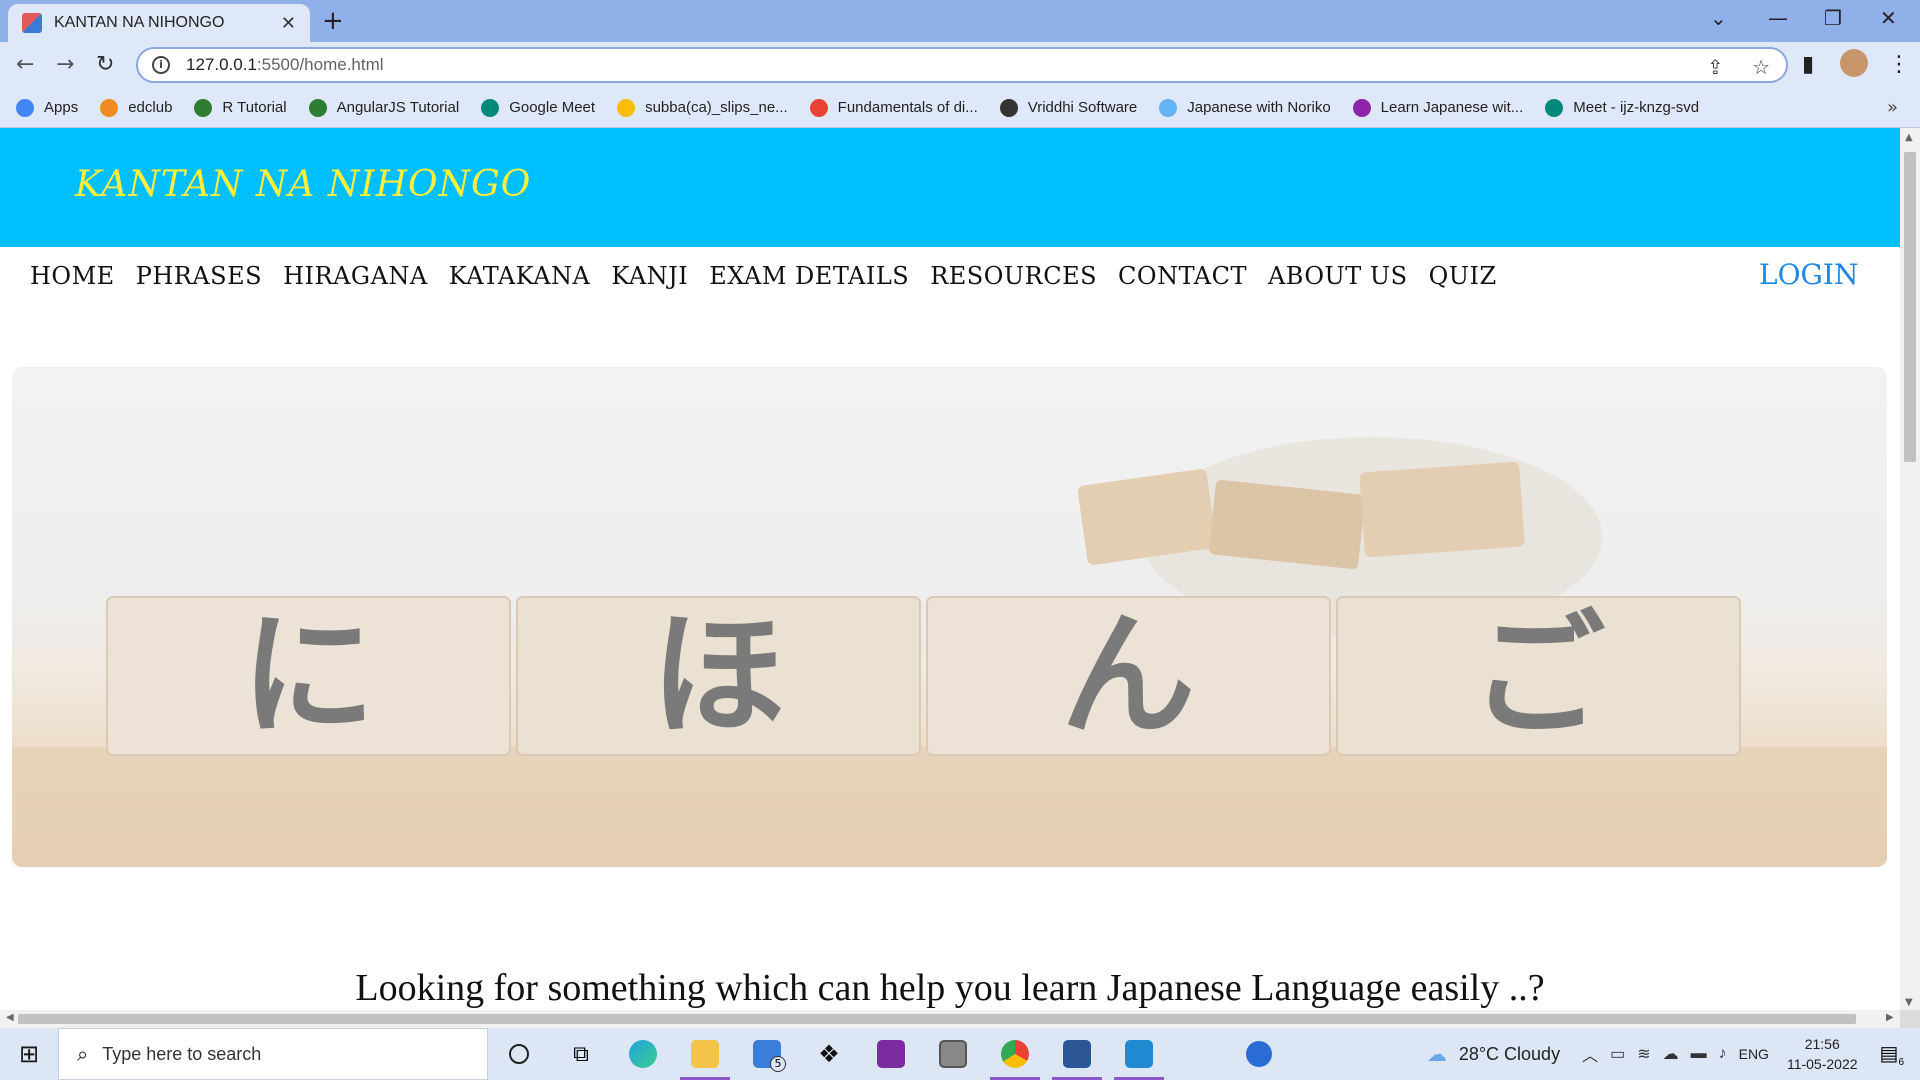 The height and width of the screenshot is (1080, 1920). Describe the element at coordinates (767, 1054) in the screenshot. I see `mail-icon: 5` at that location.